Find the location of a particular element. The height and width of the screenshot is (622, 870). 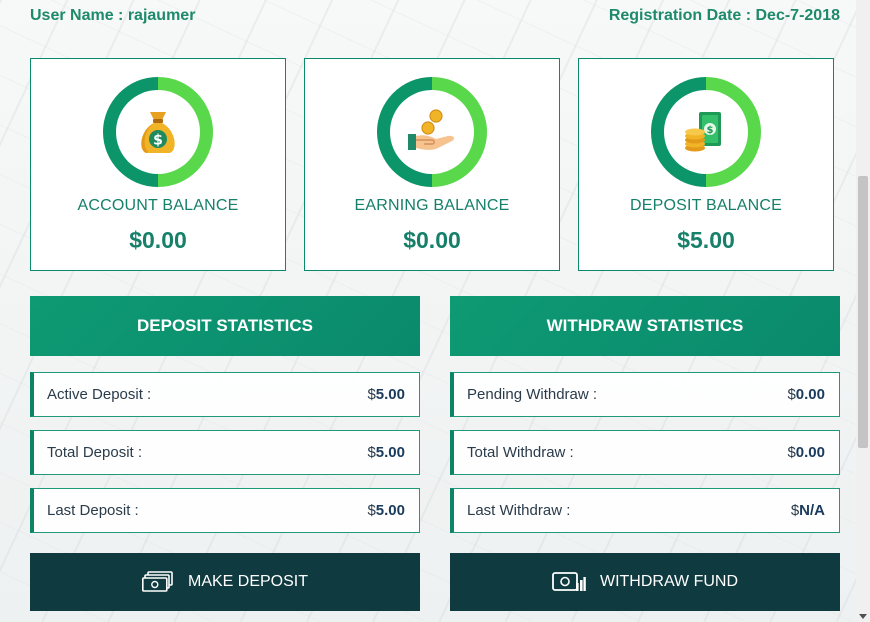

deposit-balance-card: $ DEPOSIT BALANCE $5.00 is located at coordinates (706, 164).